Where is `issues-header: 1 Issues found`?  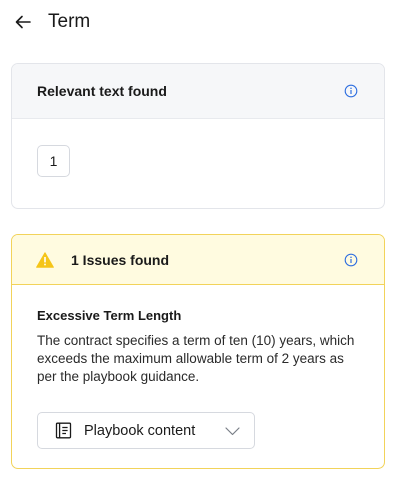
issues-header: 1 Issues found is located at coordinates (198, 260).